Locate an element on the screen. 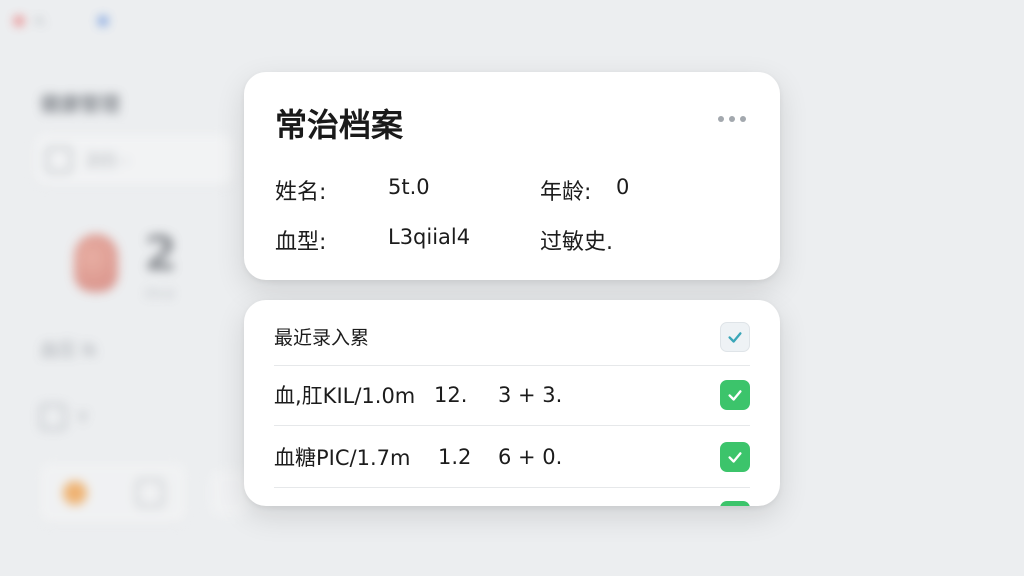 The width and height of the screenshot is (1024, 576). name-value: 5t.0 is located at coordinates (409, 187).